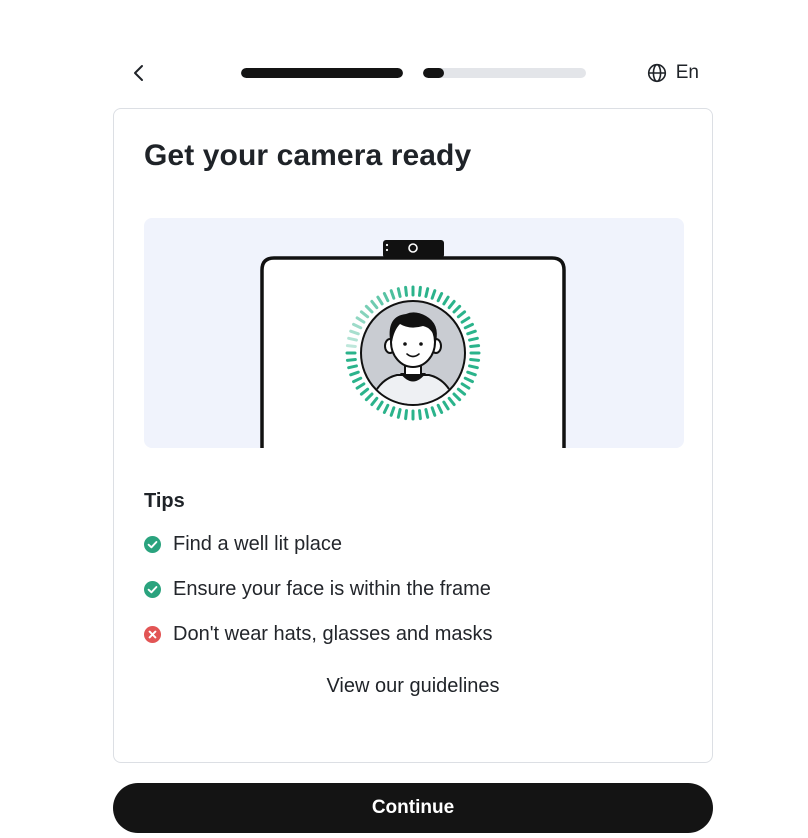  Describe the element at coordinates (332, 588) in the screenshot. I see `tip-text: Ensure your face is within the frame` at that location.